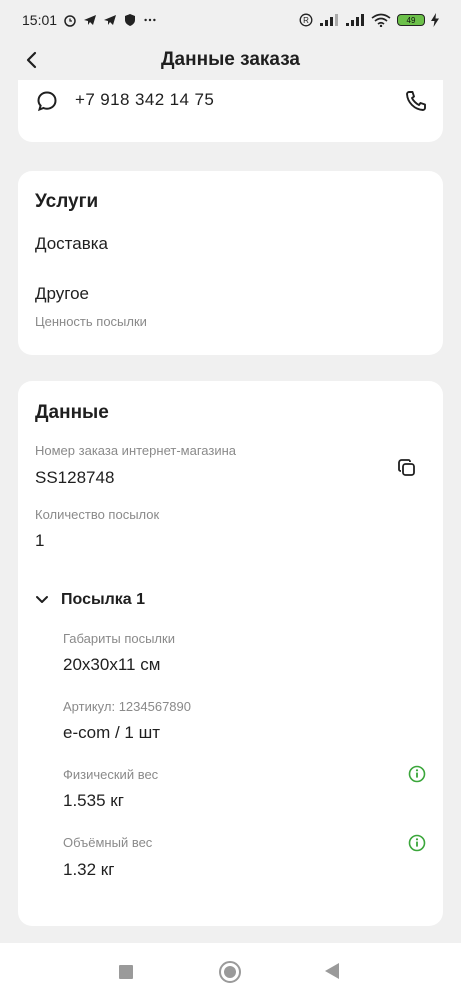  What do you see at coordinates (230, 111) in the screenshot?
I see `contact-card: +7 918 342 14 75` at bounding box center [230, 111].